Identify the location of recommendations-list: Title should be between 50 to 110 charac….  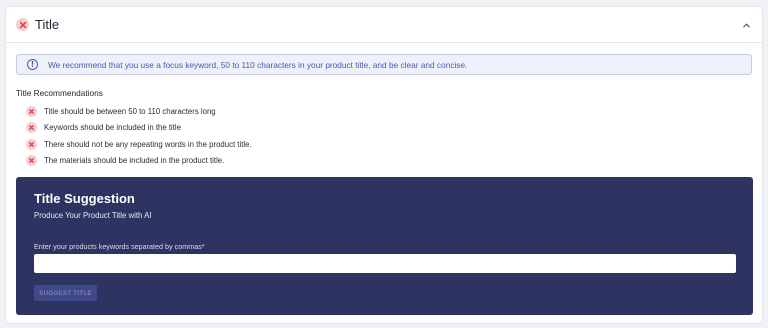
(139, 136).